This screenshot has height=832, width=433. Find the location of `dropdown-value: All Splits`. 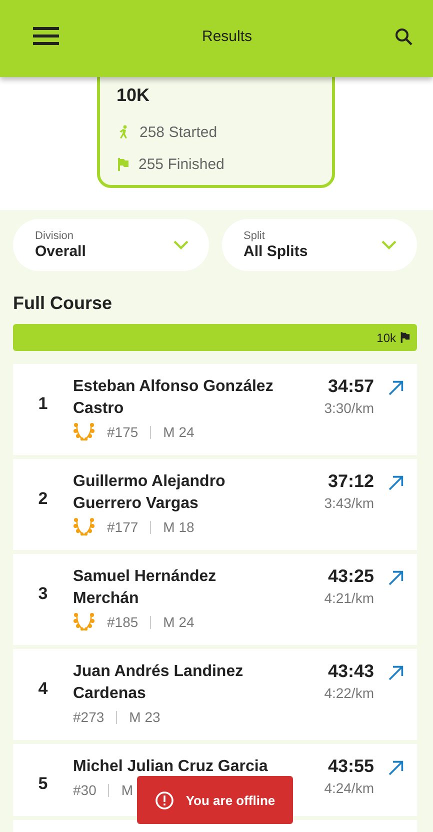

dropdown-value: All Splits is located at coordinates (276, 251).